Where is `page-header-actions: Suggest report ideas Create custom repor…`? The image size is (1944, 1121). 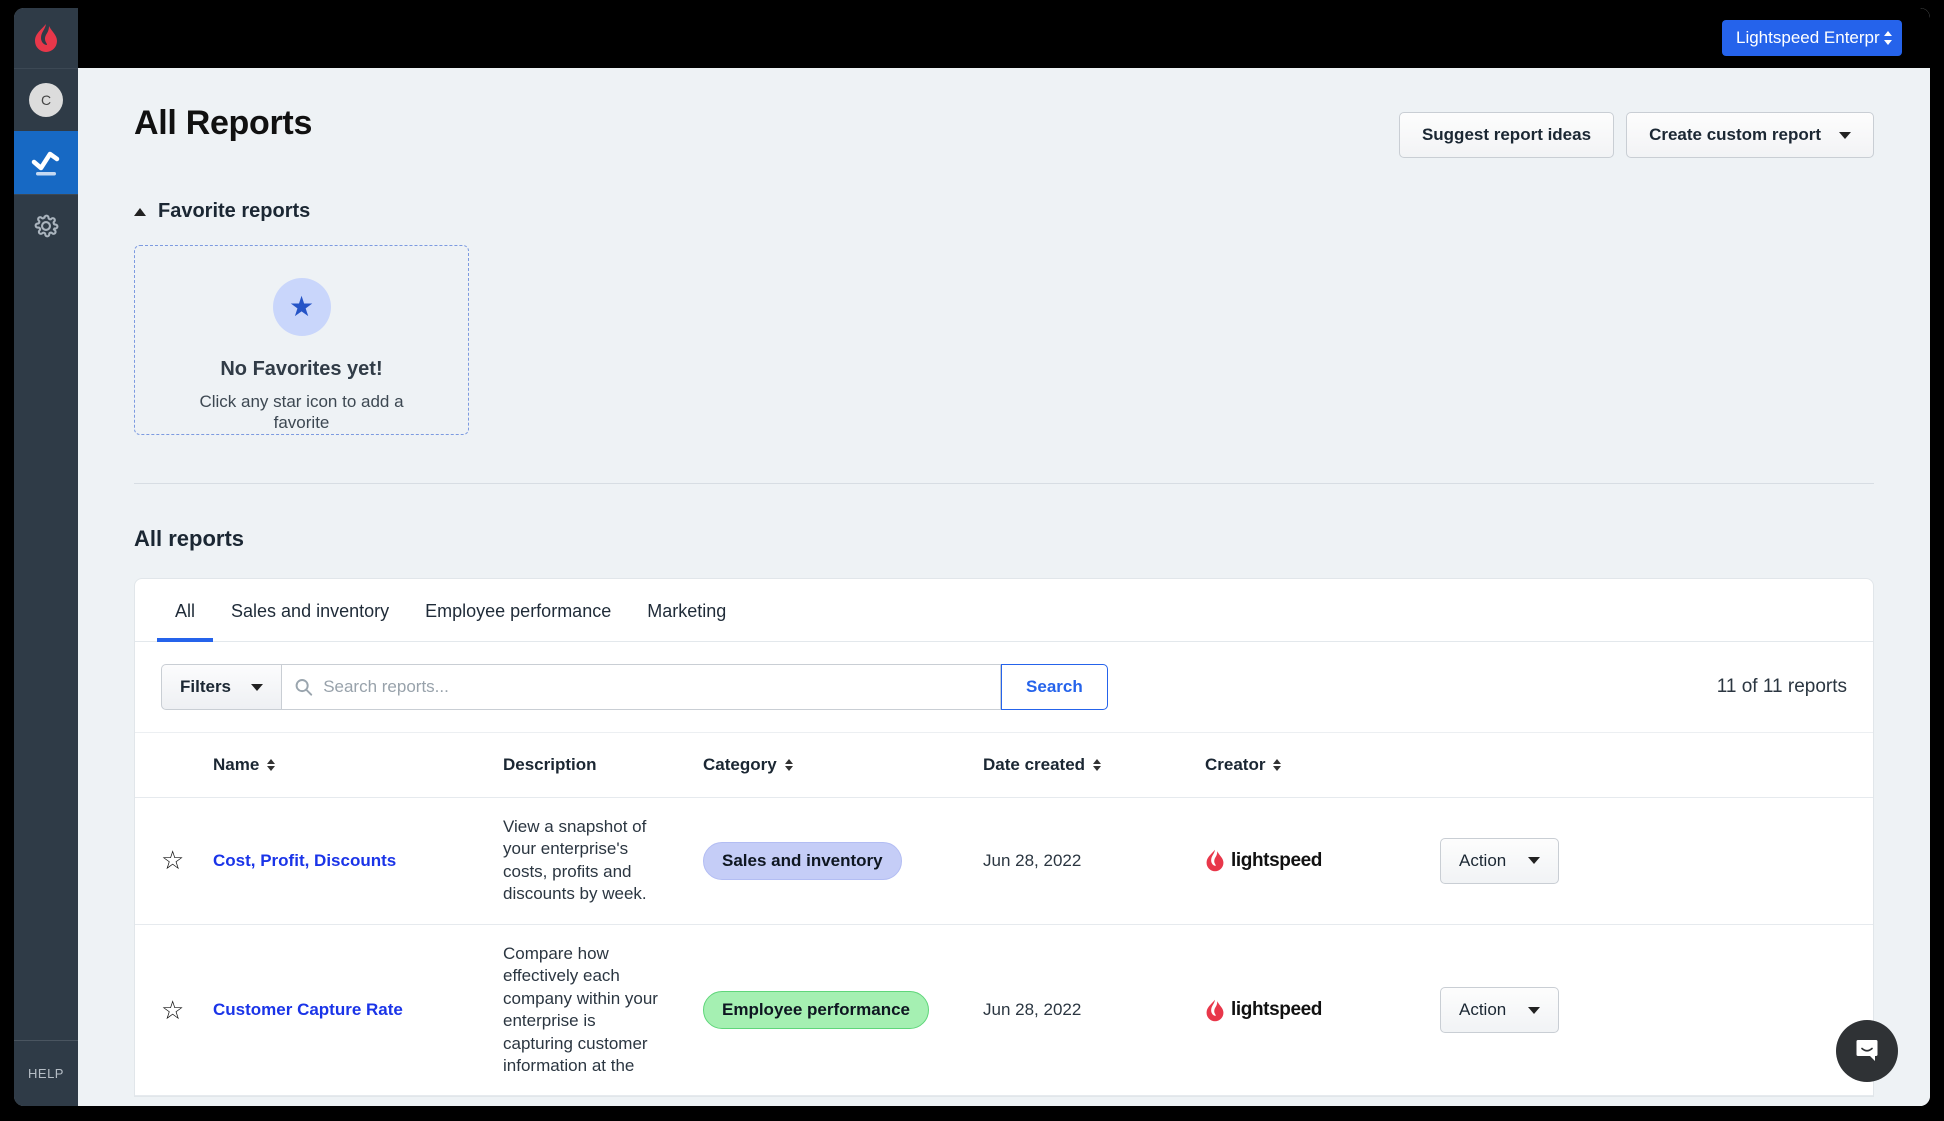
page-header-actions: Suggest report ideas Create custom repor… is located at coordinates (1636, 135).